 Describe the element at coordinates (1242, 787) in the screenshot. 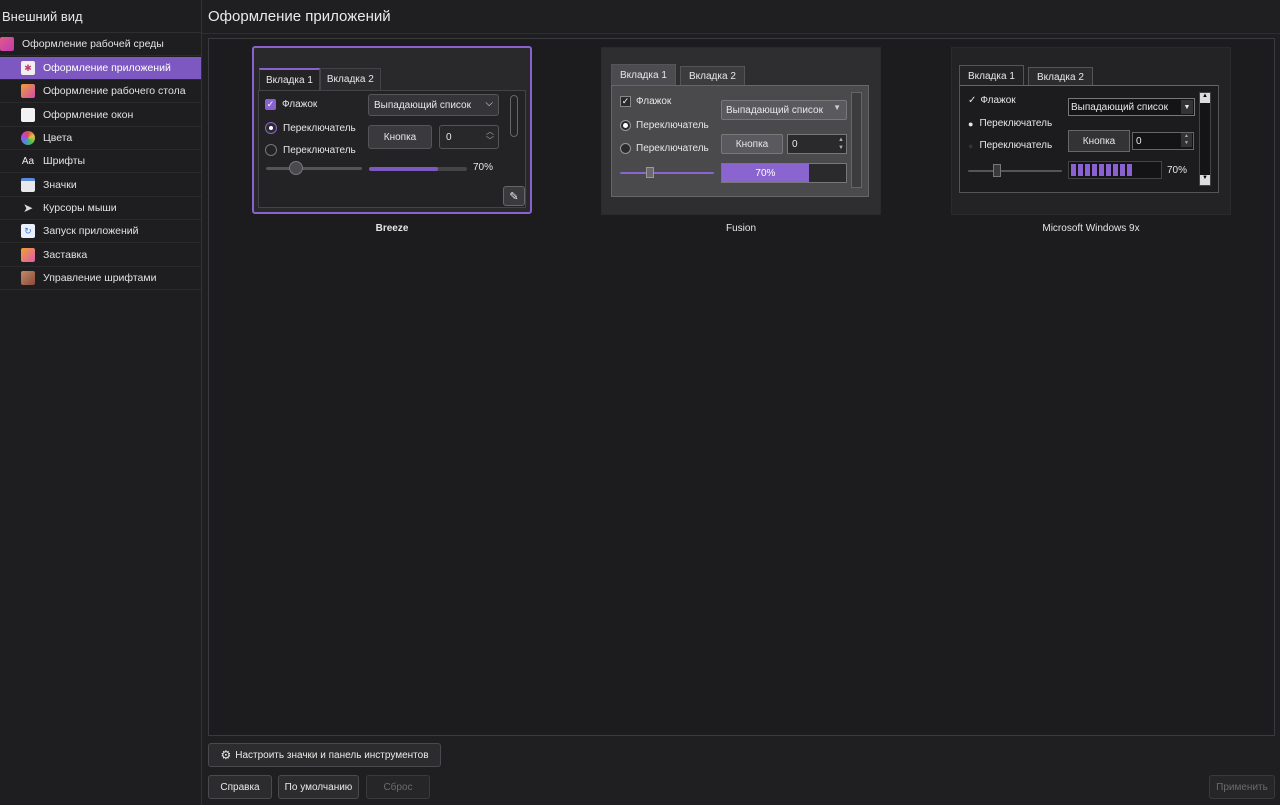

I see `apply-button: Применить` at that location.